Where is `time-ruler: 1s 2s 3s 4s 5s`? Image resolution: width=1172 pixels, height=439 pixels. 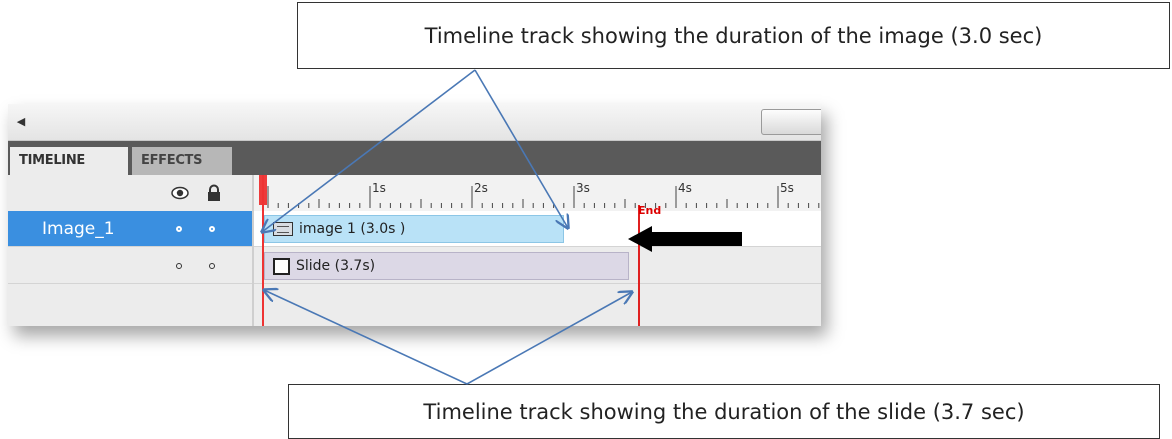 time-ruler: 1s 2s 3s 4s 5s is located at coordinates (537, 193).